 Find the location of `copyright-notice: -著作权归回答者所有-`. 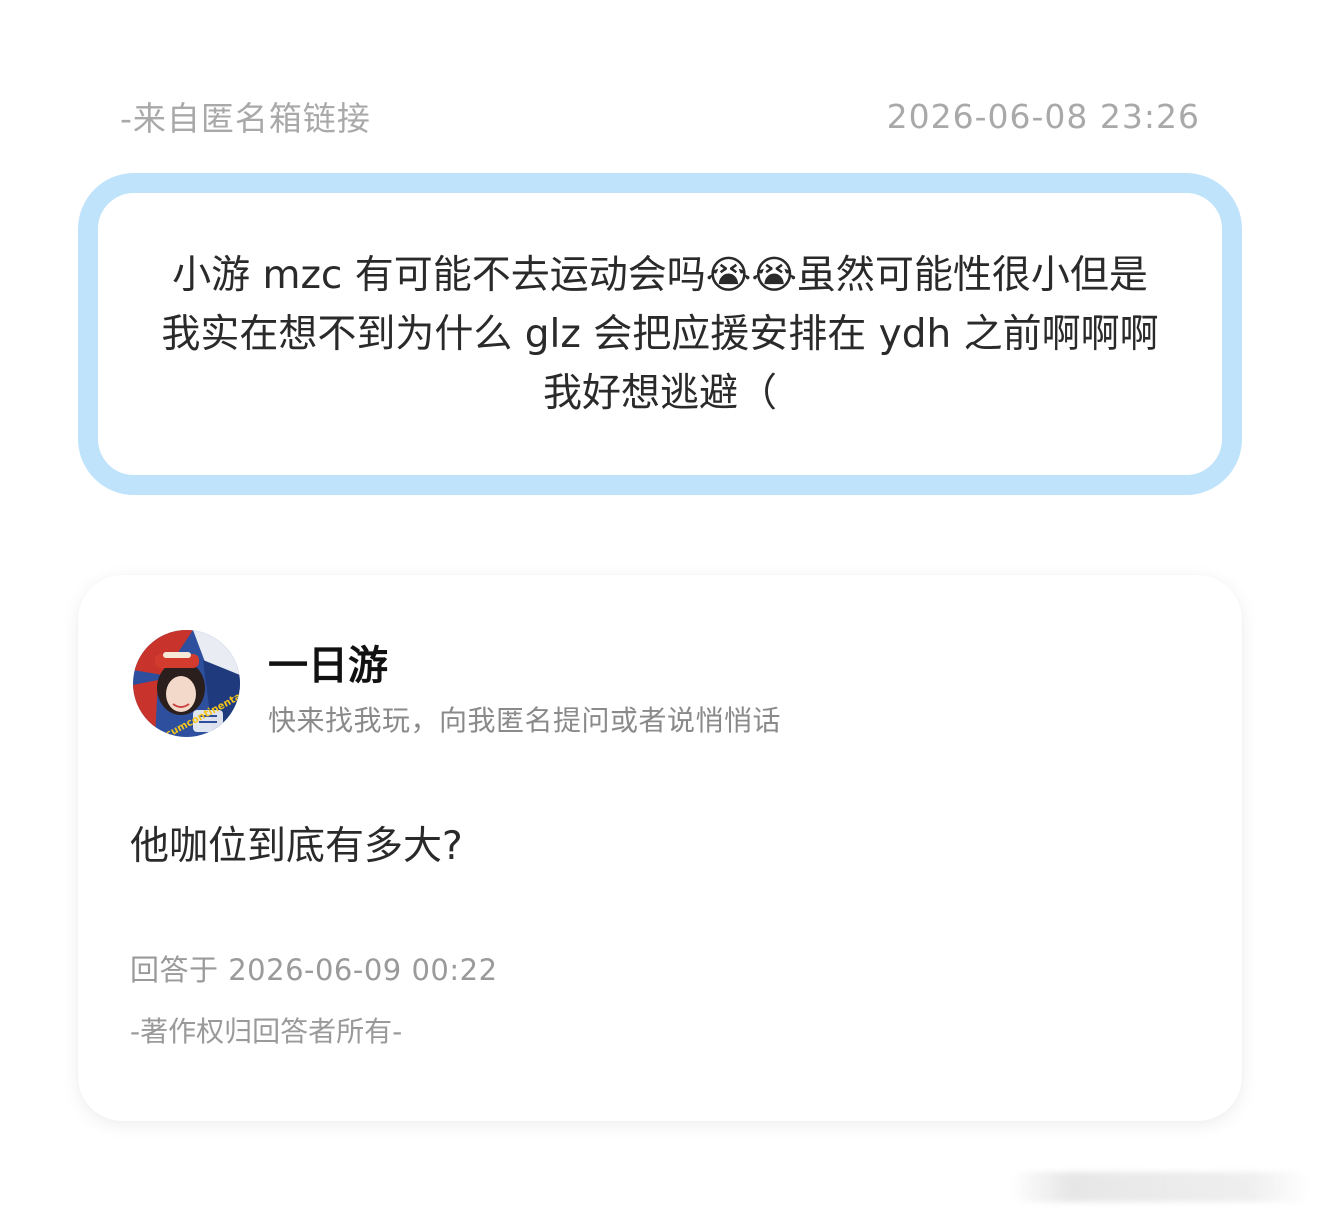

copyright-notice: -著作权归回答者所有- is located at coordinates (266, 1031).